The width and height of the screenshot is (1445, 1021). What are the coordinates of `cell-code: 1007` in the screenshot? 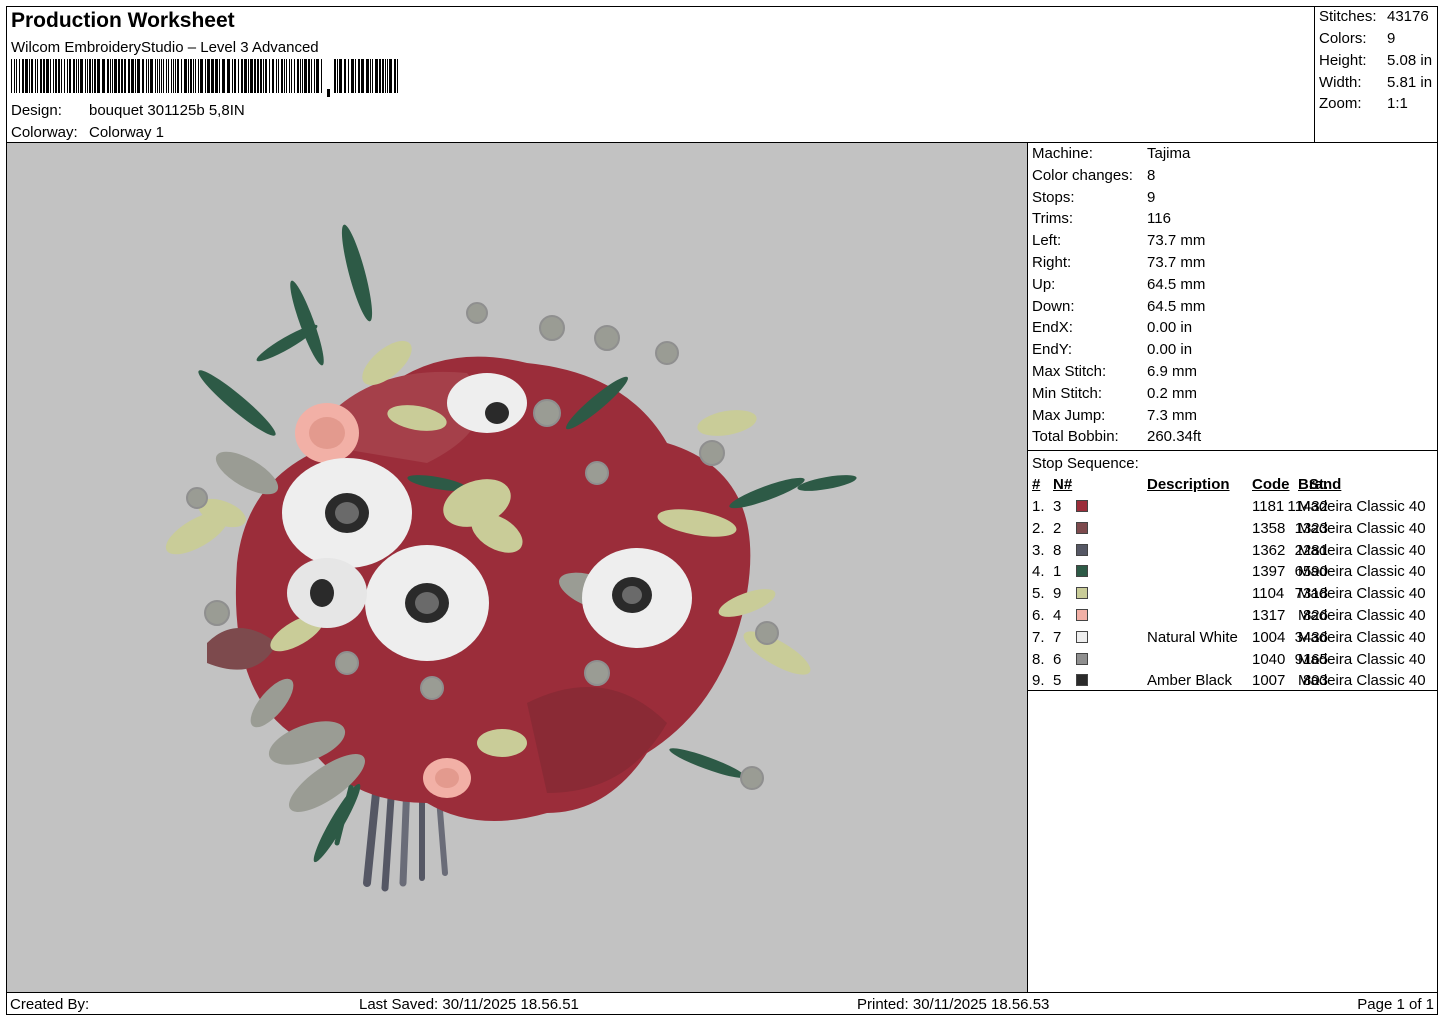 It's located at (1269, 681).